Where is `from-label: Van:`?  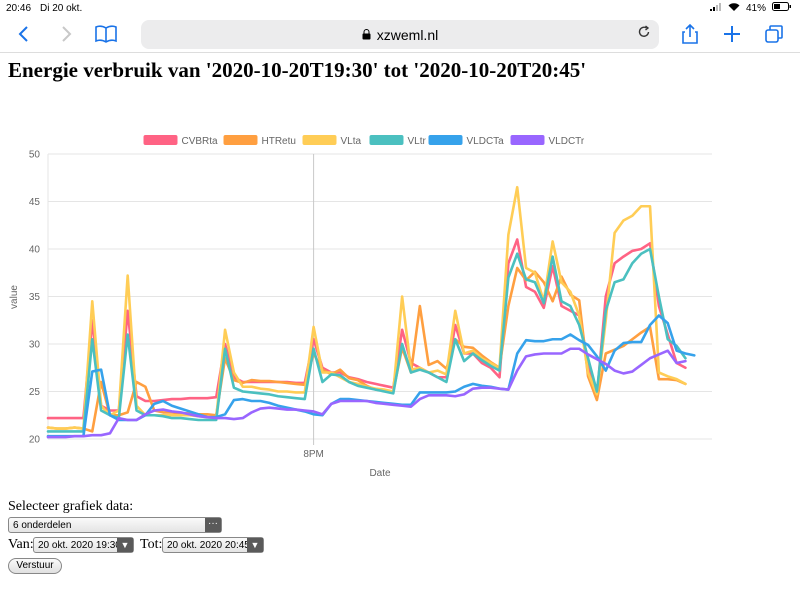
from-label: Van: is located at coordinates (21, 544).